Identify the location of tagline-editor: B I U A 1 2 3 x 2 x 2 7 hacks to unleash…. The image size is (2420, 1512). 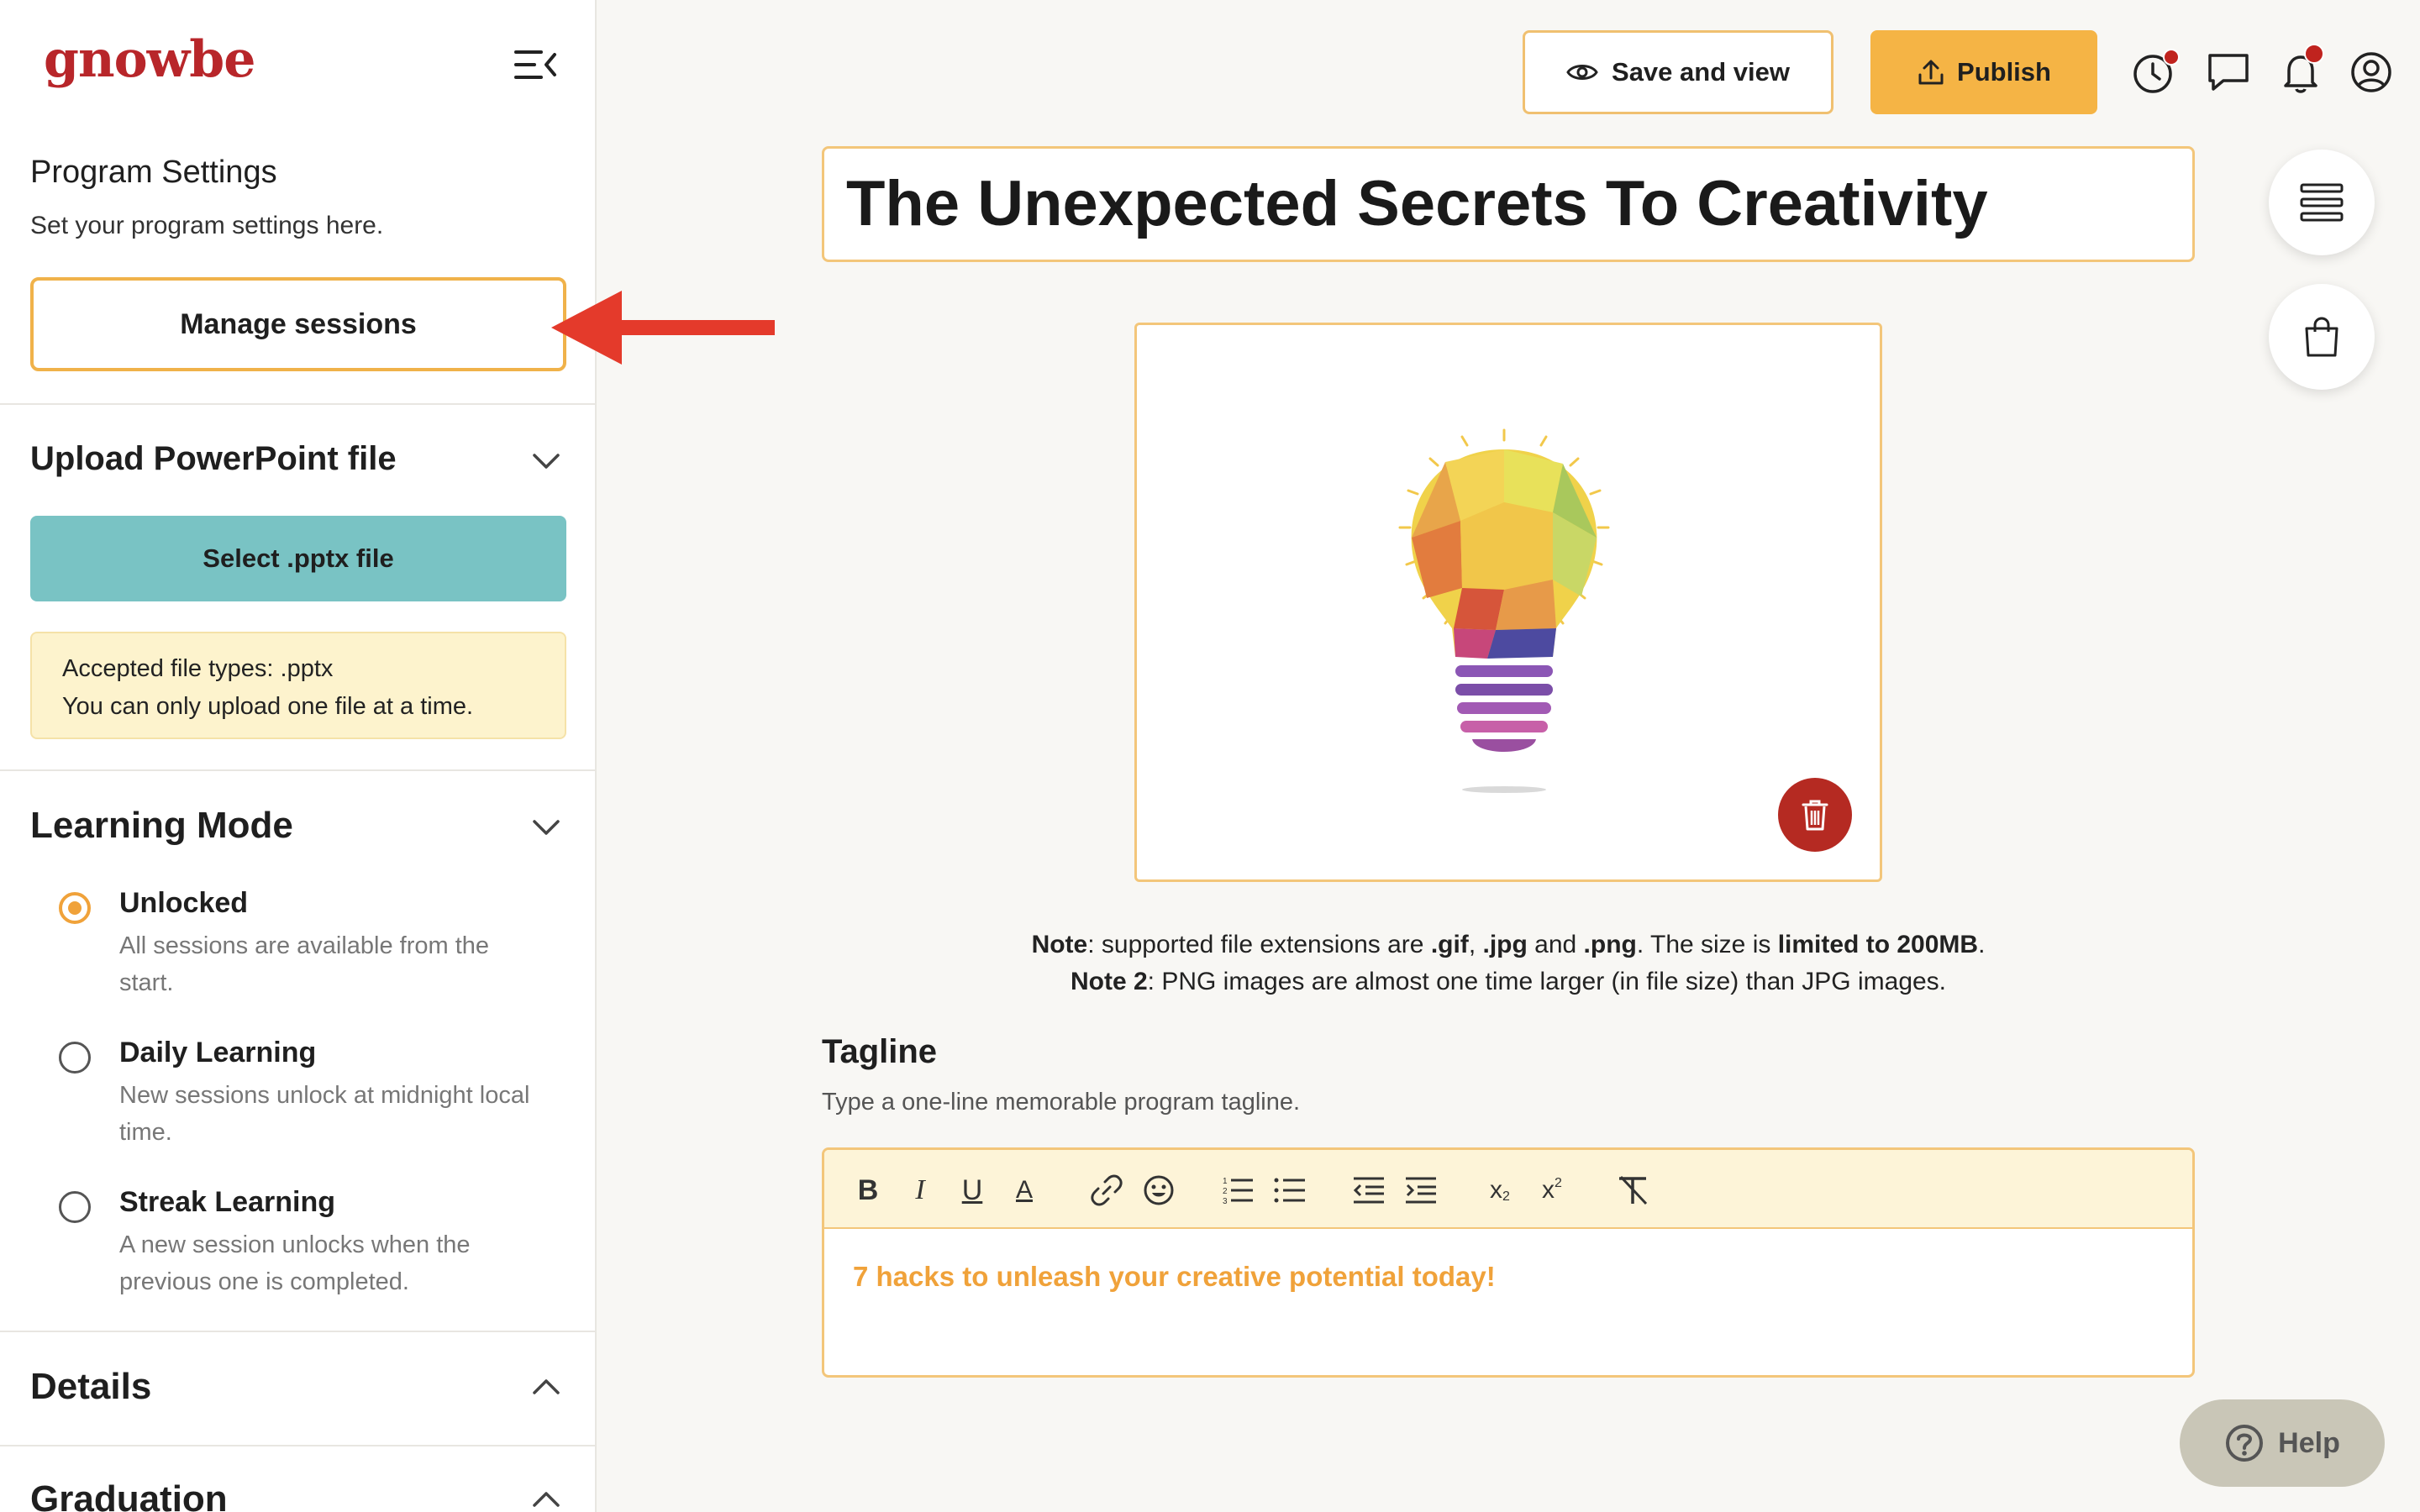
(1508, 1262).